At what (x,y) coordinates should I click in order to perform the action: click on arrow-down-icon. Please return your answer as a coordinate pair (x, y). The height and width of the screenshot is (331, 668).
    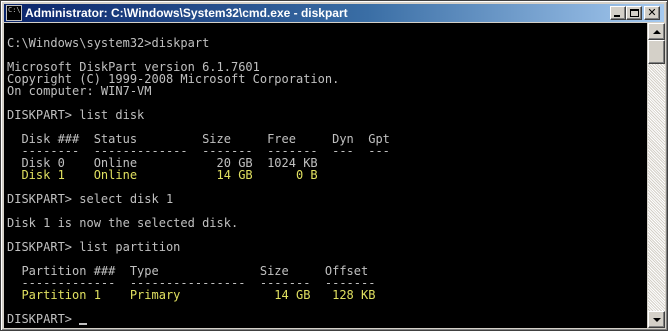
    Looking at the image, I should click on (657, 320).